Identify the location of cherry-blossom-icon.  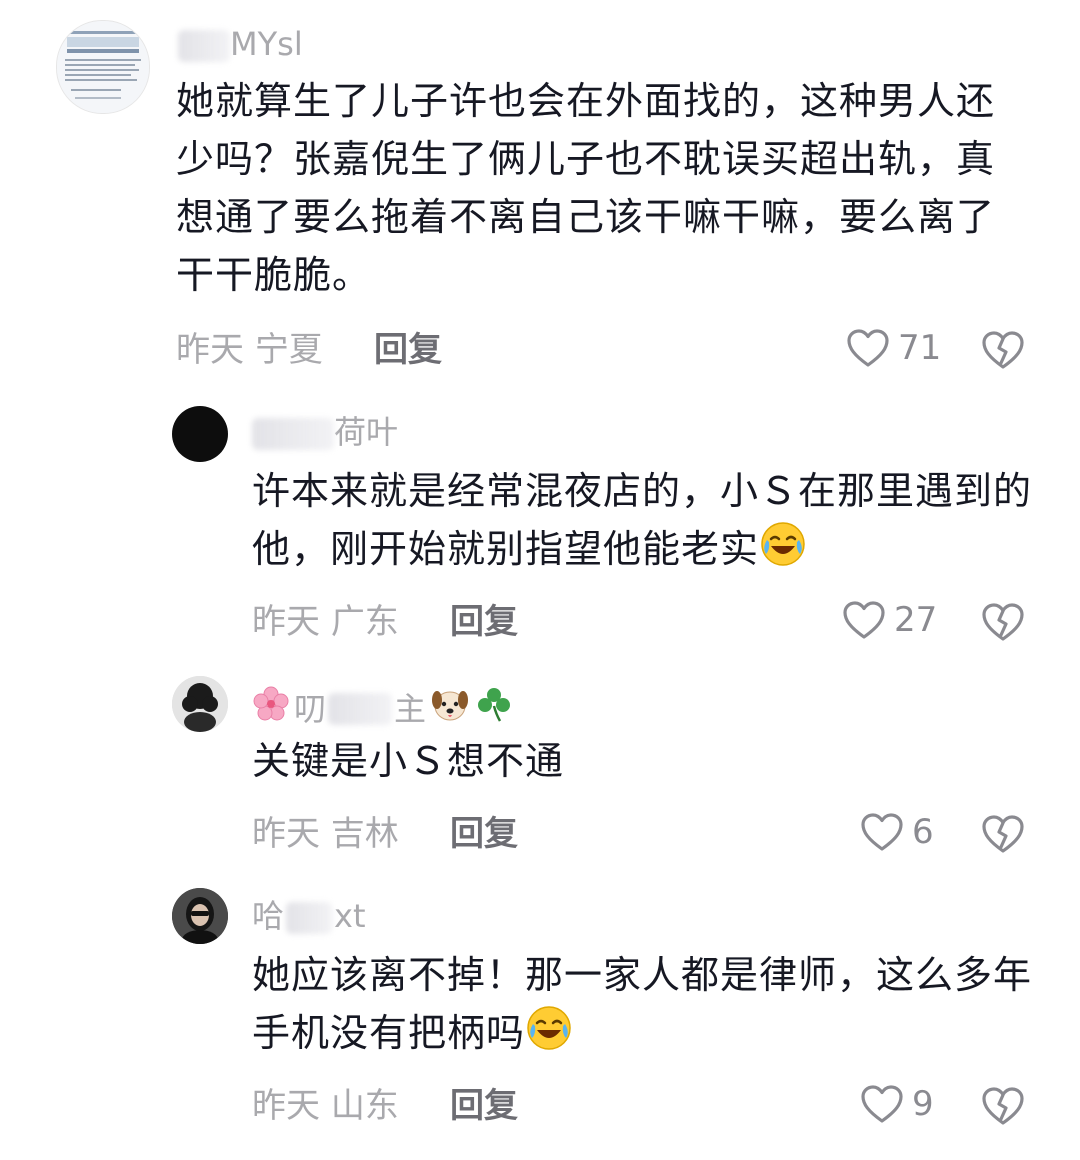
(271, 708).